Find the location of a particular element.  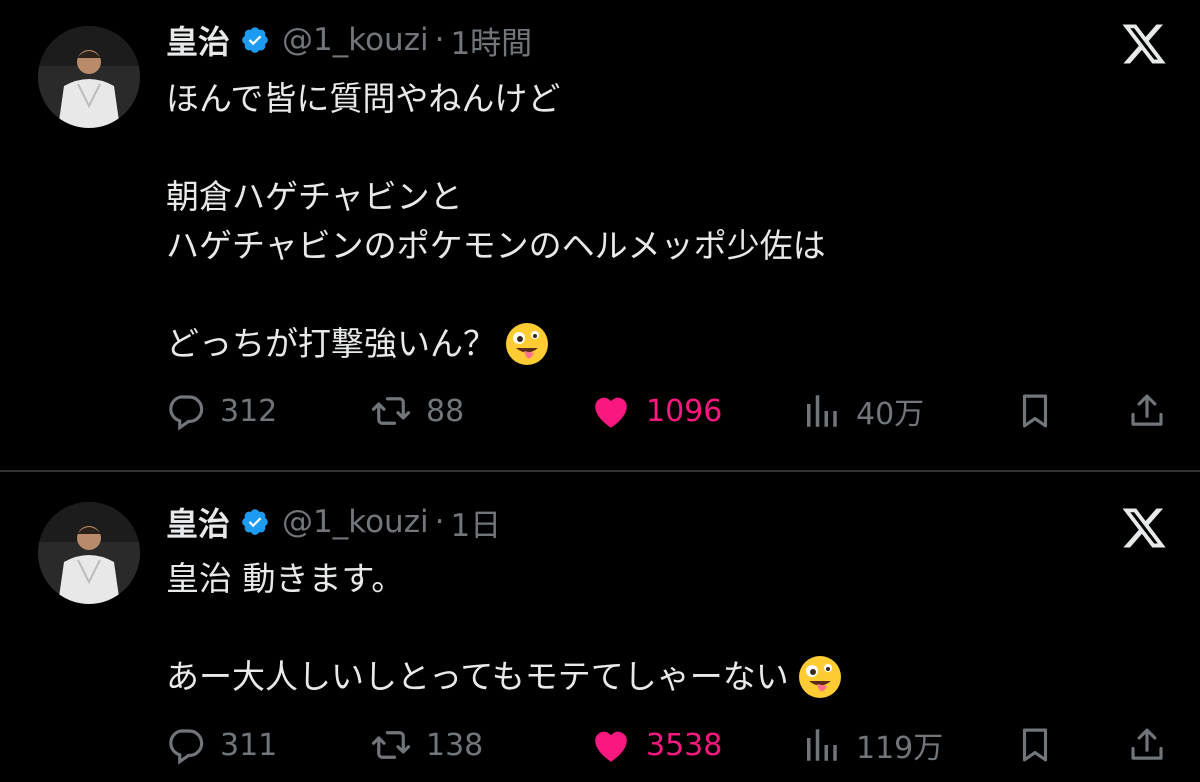

views-count: 40万 is located at coordinates (890, 414).